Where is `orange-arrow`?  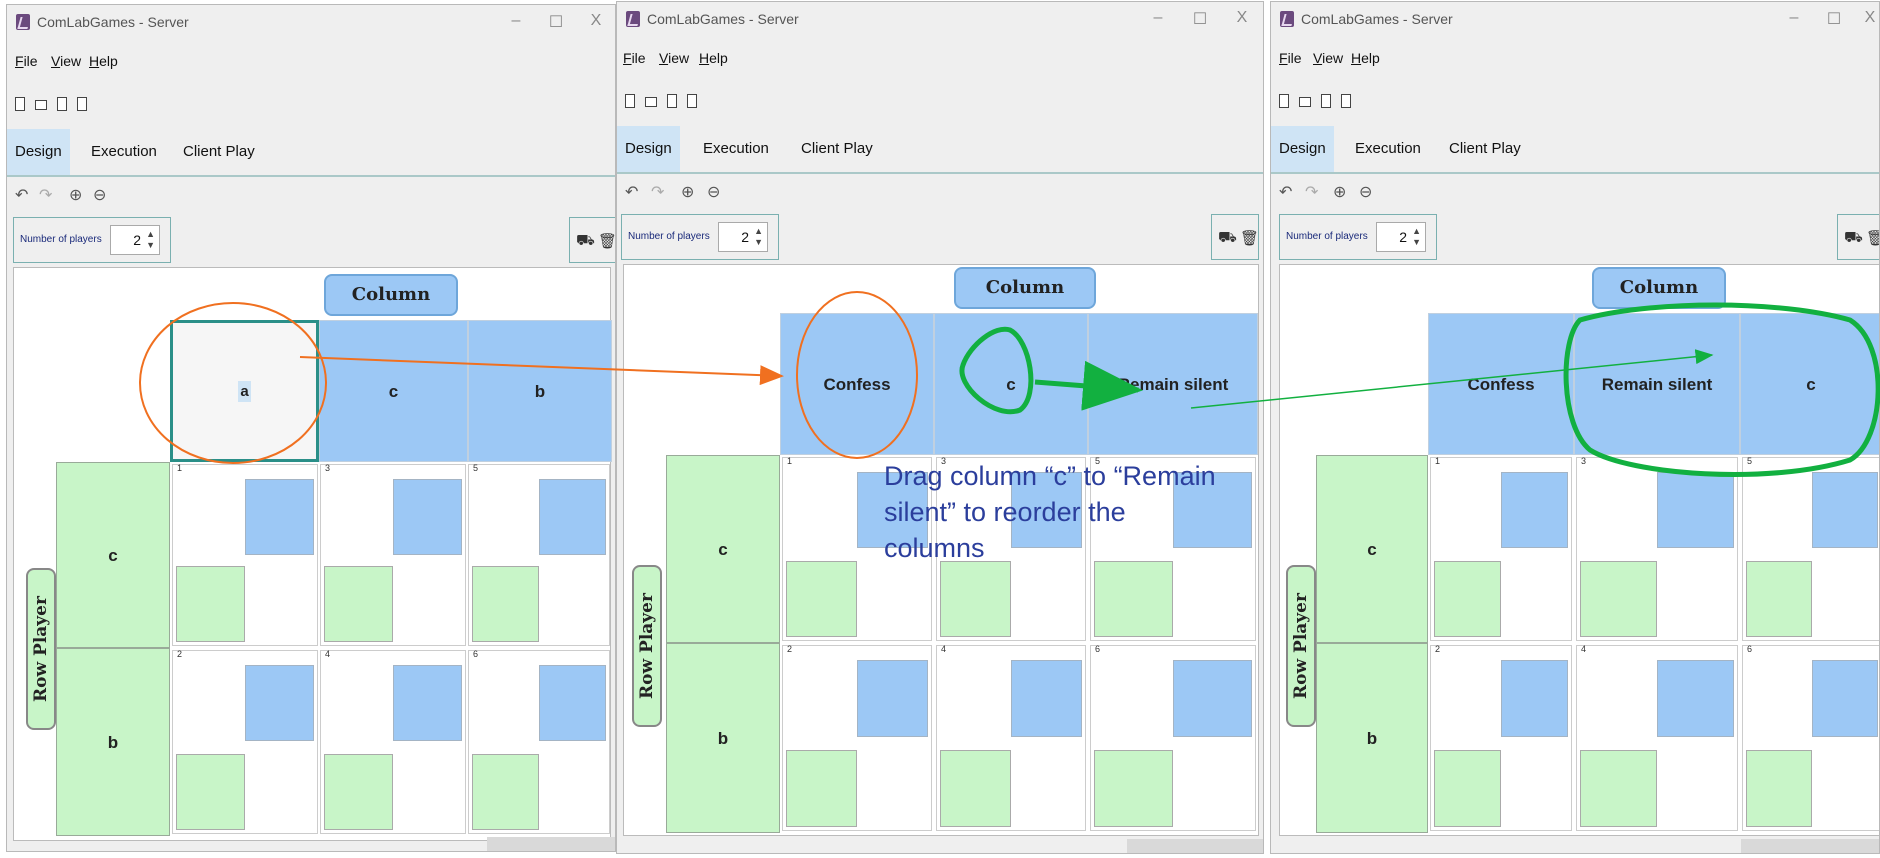
orange-arrow is located at coordinates (541, 371).